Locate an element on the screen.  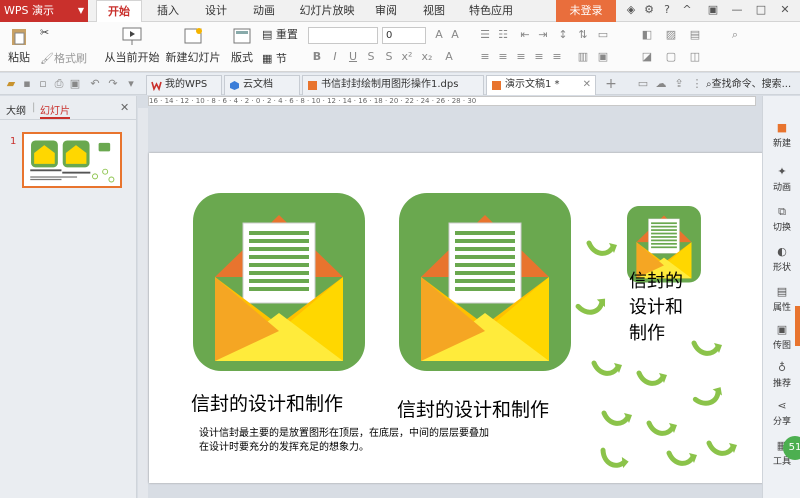
screen-icon: ▭ is located at coordinates (643, 84).